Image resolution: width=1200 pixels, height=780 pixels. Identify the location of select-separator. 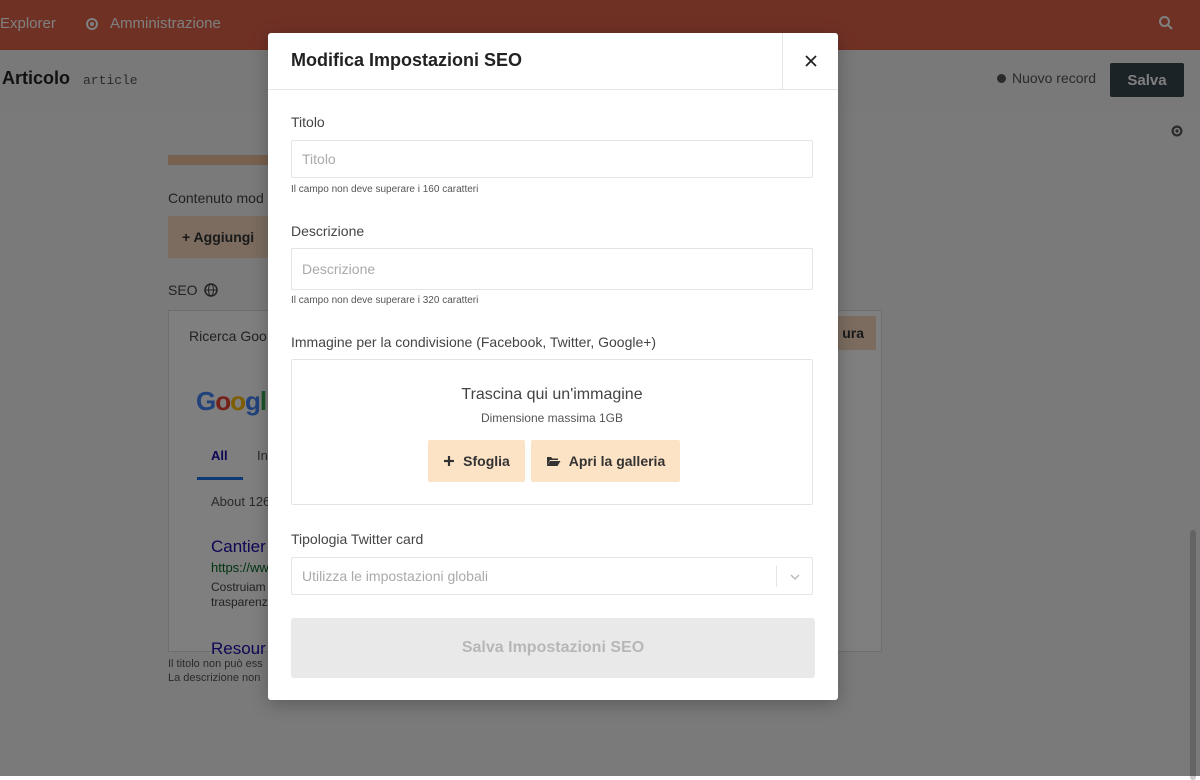
(776, 576).